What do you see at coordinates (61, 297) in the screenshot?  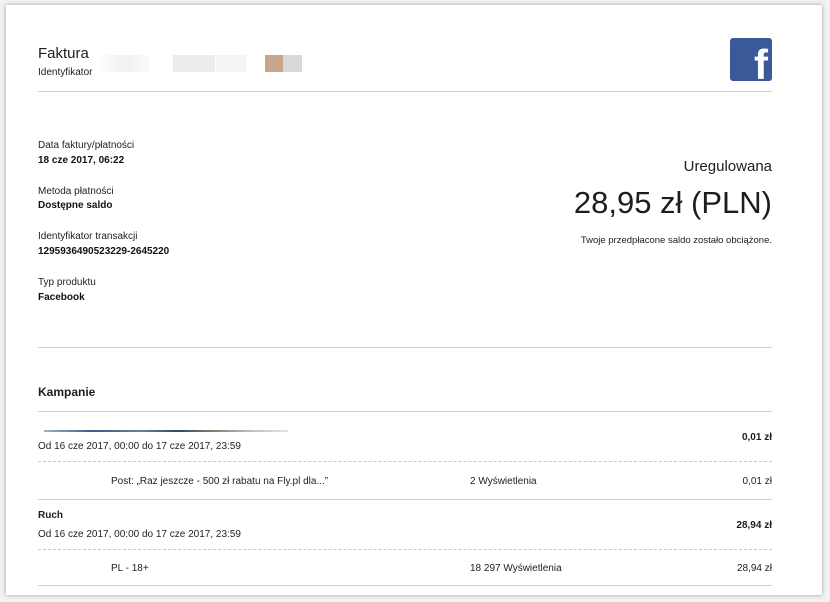 I see `product-type-value: Facebook` at bounding box center [61, 297].